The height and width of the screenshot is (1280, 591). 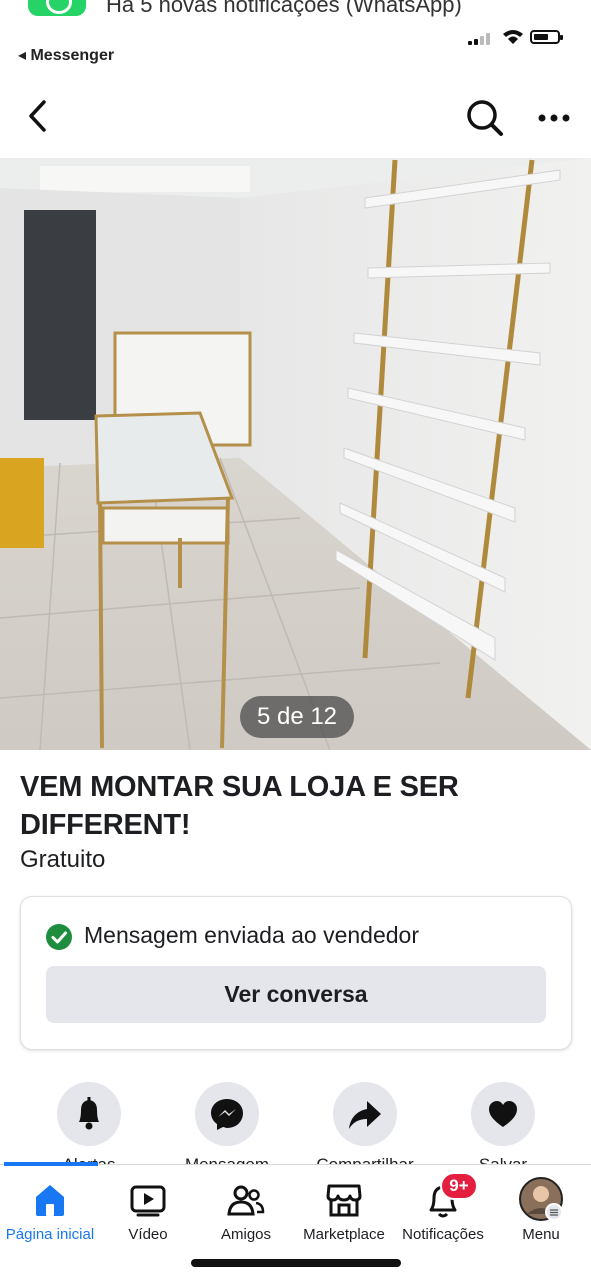 I want to click on tab-home: Página inicial, so click(x=50, y=1216).